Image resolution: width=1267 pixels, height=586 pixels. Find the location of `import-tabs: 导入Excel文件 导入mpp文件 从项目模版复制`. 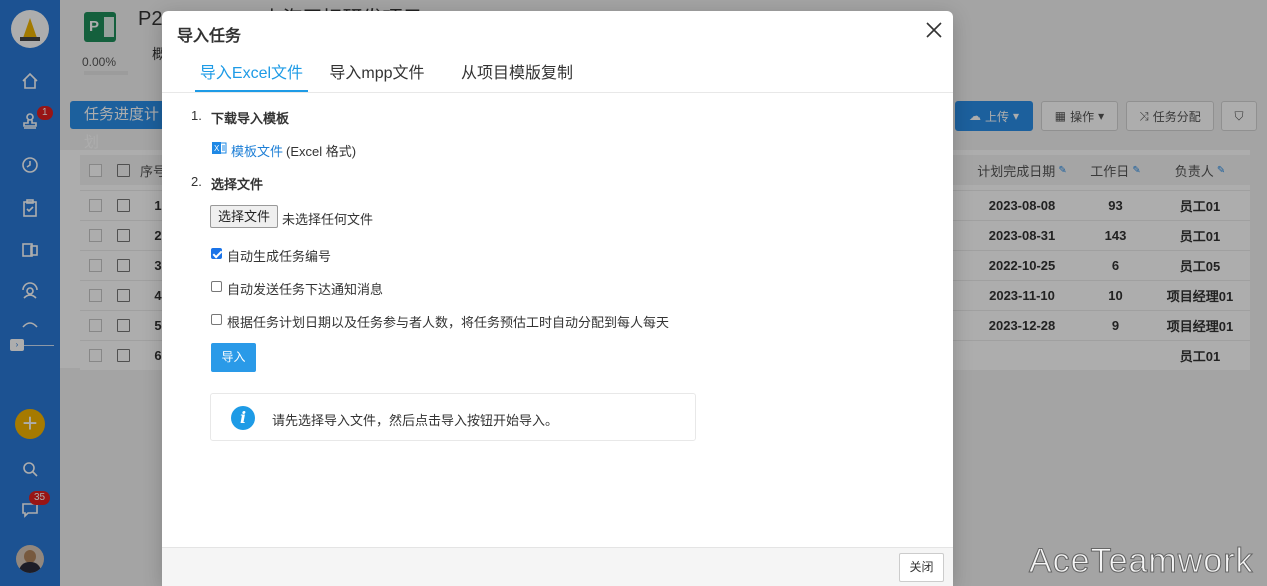

import-tabs: 导入Excel文件 导入mpp文件 从项目模版复制 is located at coordinates (557, 74).